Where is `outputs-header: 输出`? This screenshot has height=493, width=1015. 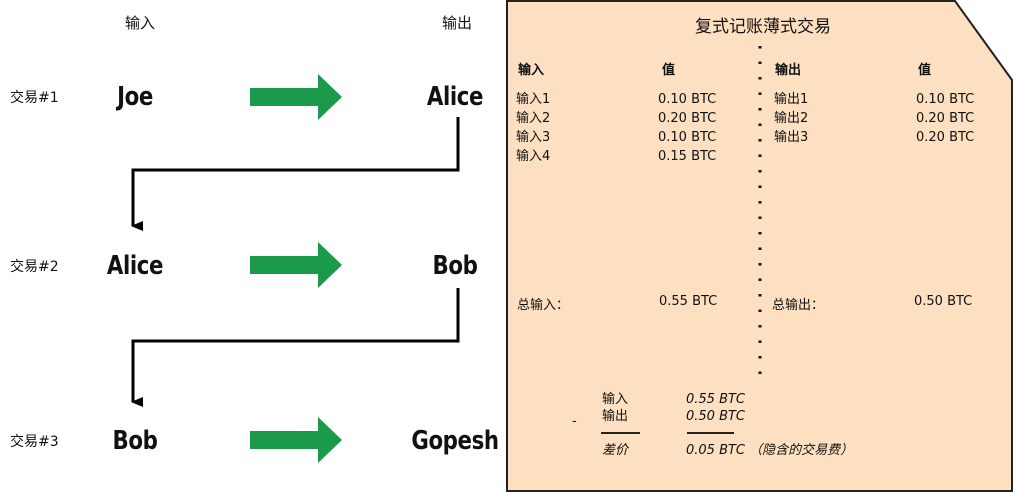 outputs-header: 输出 is located at coordinates (788, 70).